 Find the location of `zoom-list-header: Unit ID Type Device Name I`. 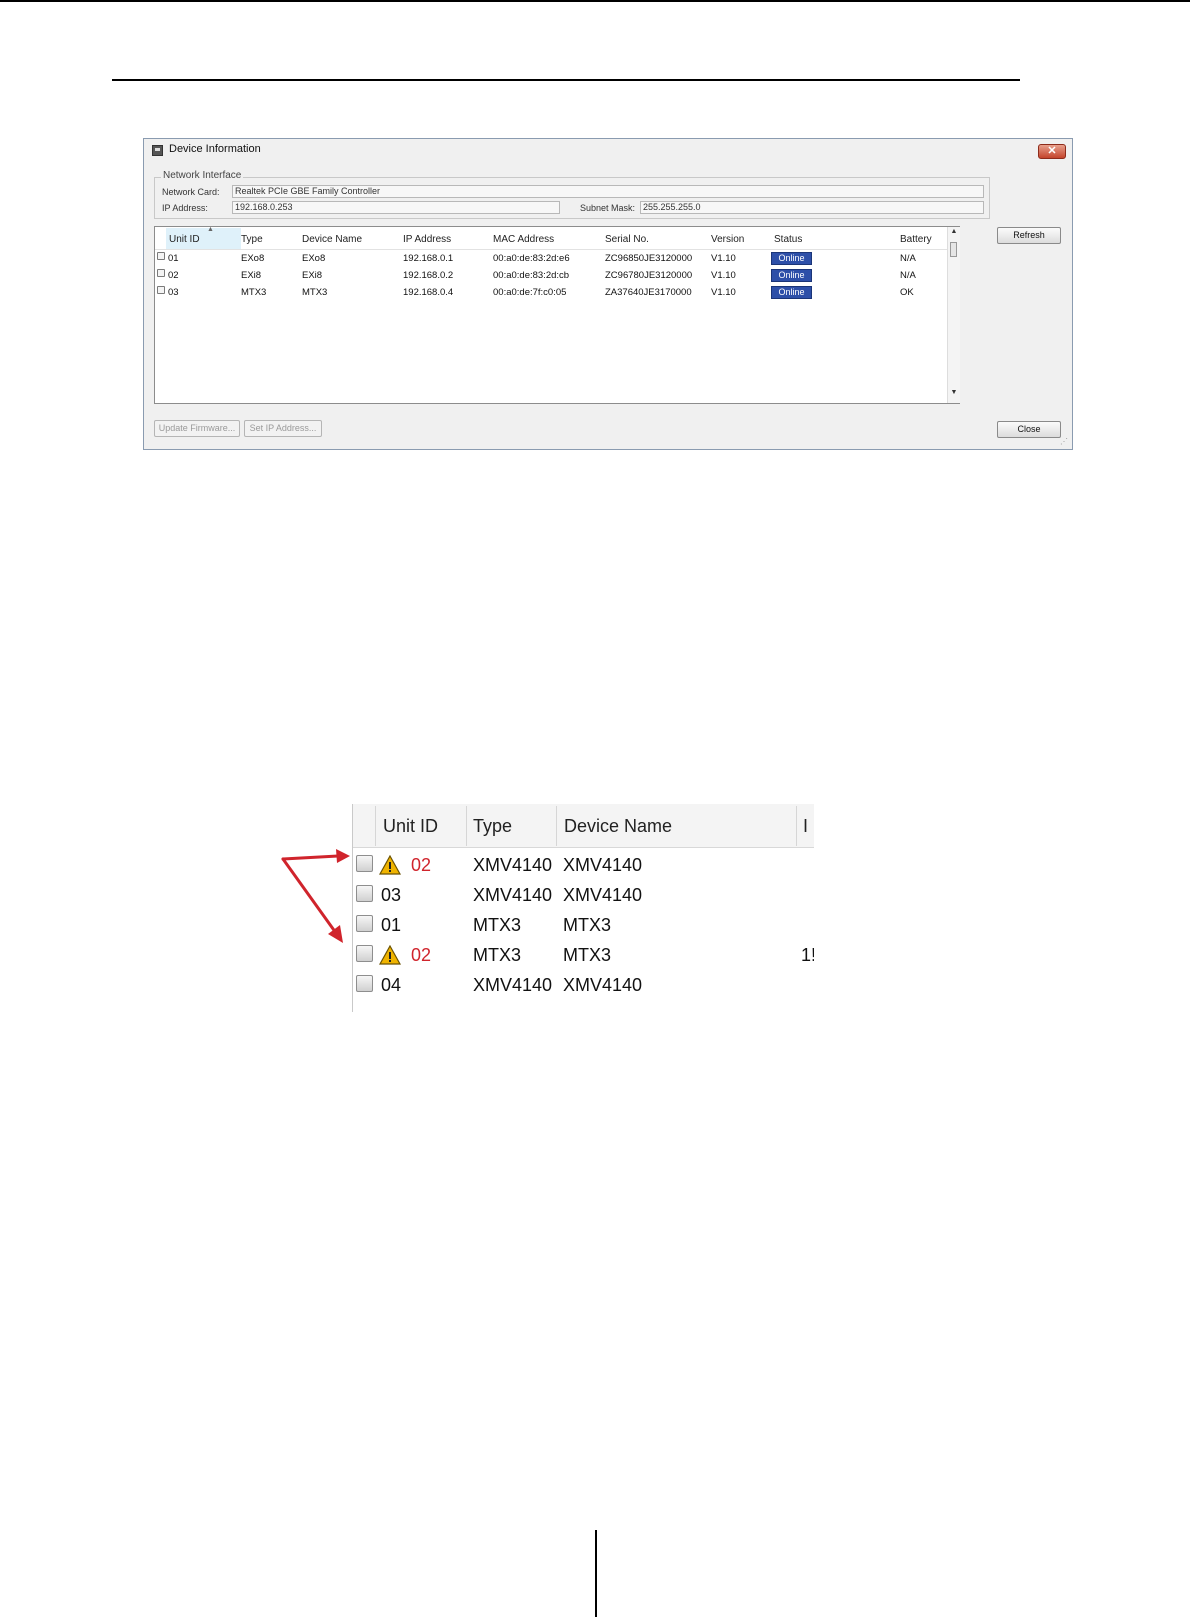

zoom-list-header: Unit ID Type Device Name I is located at coordinates (583, 826).